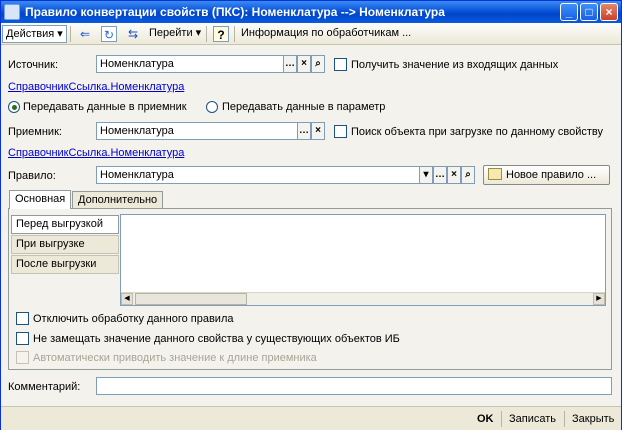  I want to click on comment-label: Комментарий:, so click(44, 387).